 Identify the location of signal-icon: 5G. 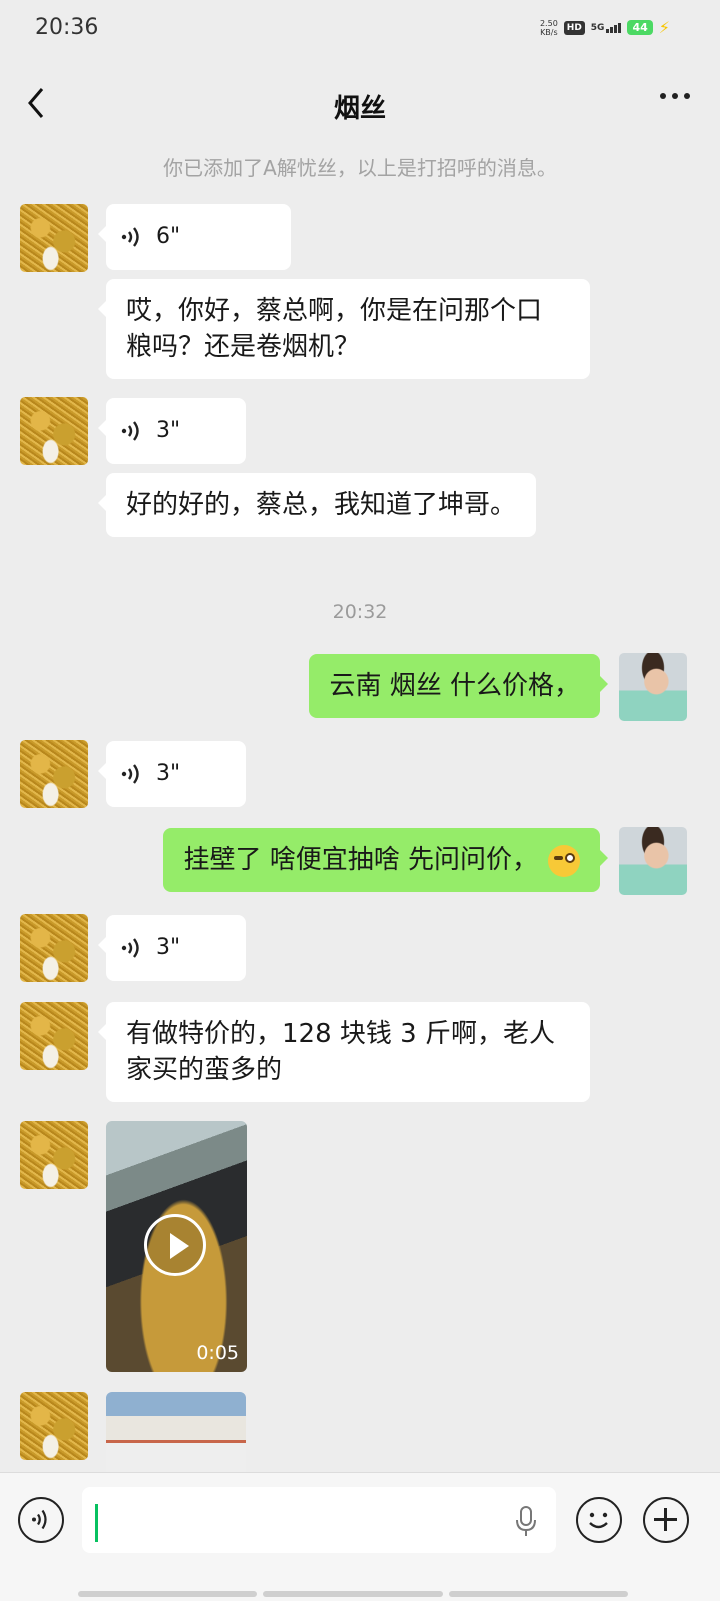
(606, 27).